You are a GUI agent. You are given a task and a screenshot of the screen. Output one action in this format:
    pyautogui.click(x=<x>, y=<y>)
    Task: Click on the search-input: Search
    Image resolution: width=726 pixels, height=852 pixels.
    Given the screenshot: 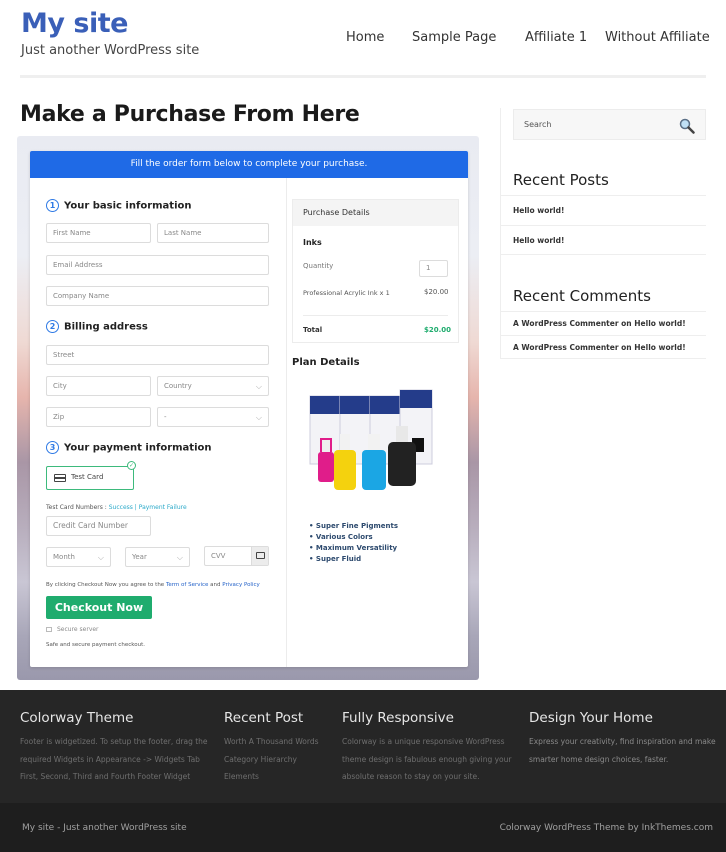 What is the action you would take?
    pyautogui.click(x=609, y=124)
    